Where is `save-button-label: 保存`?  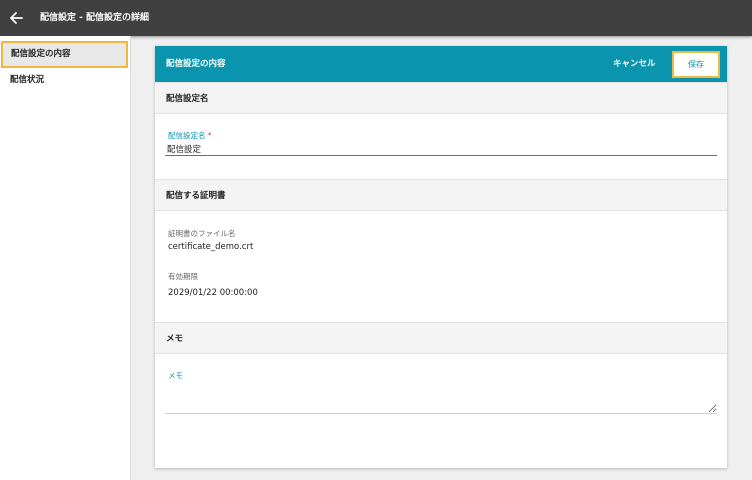 save-button-label: 保存 is located at coordinates (696, 64).